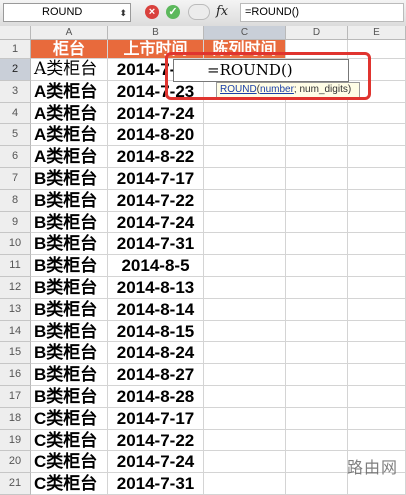 The height and width of the screenshot is (495, 406). I want to click on column-header-b: B, so click(156, 33).